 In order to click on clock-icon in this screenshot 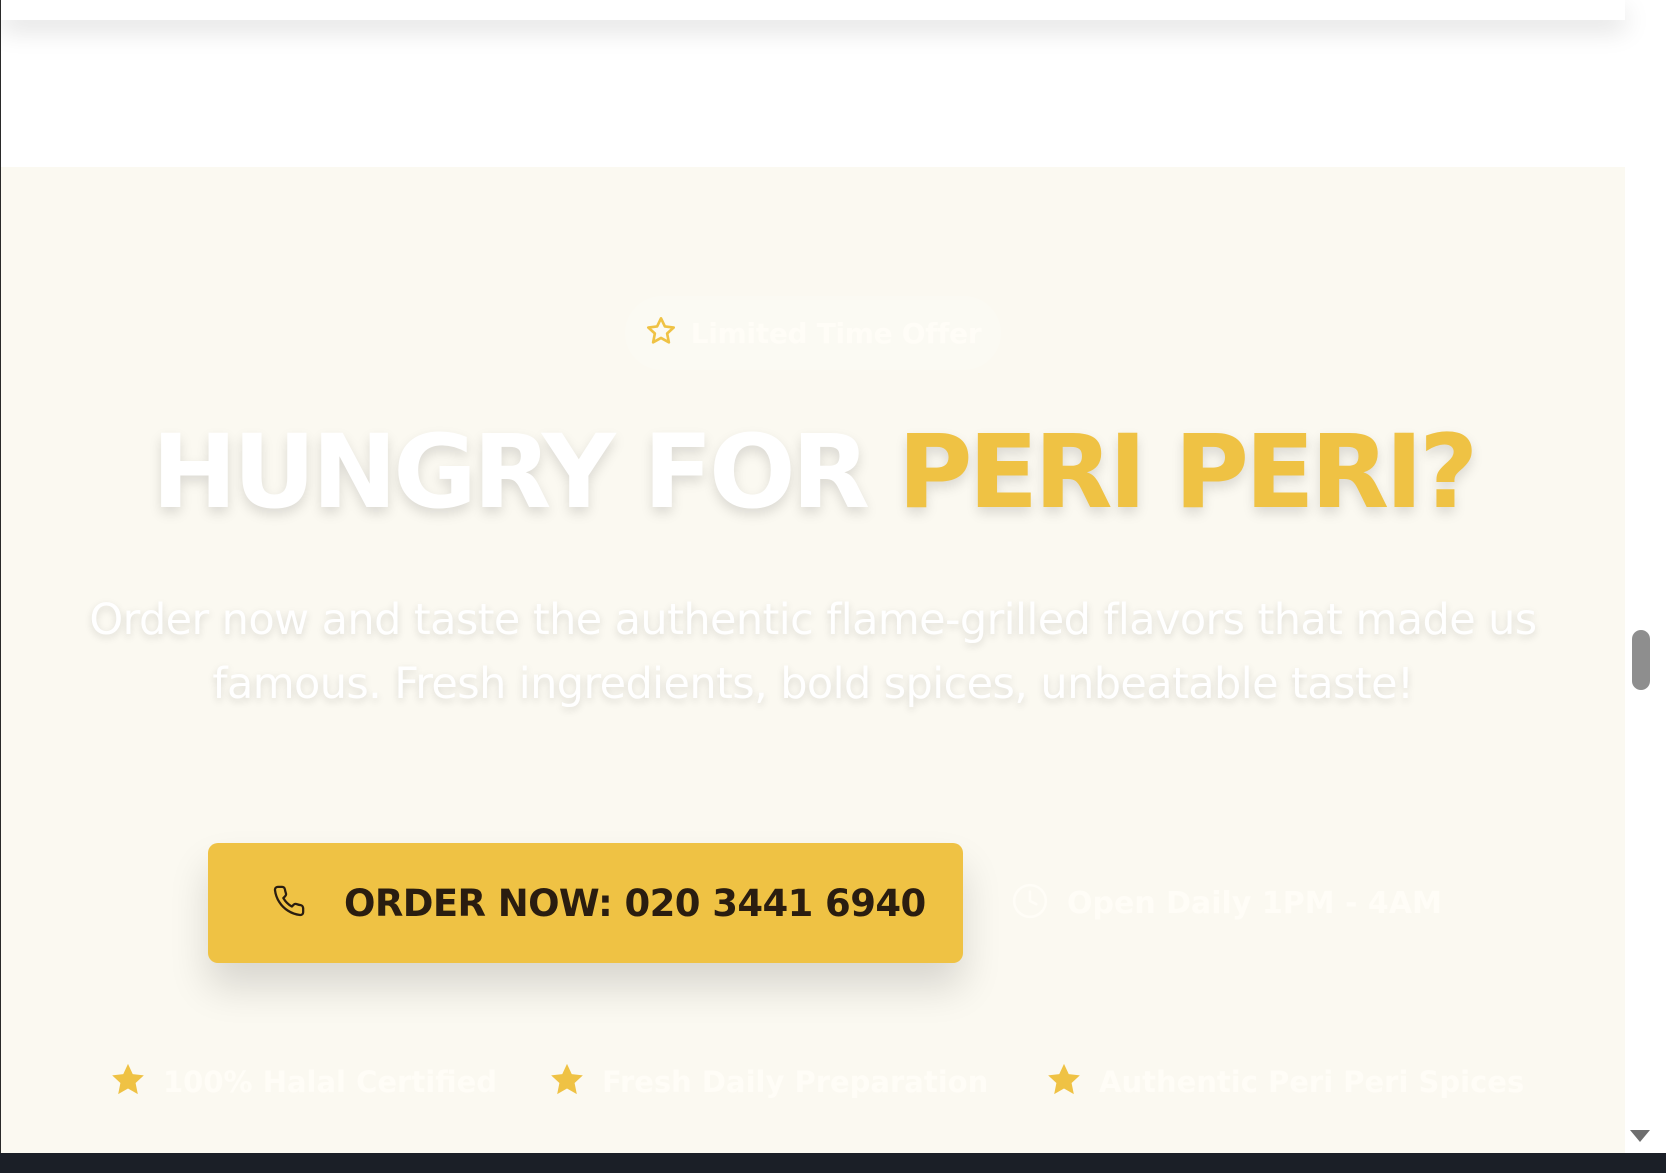, I will do `click(1030, 903)`.